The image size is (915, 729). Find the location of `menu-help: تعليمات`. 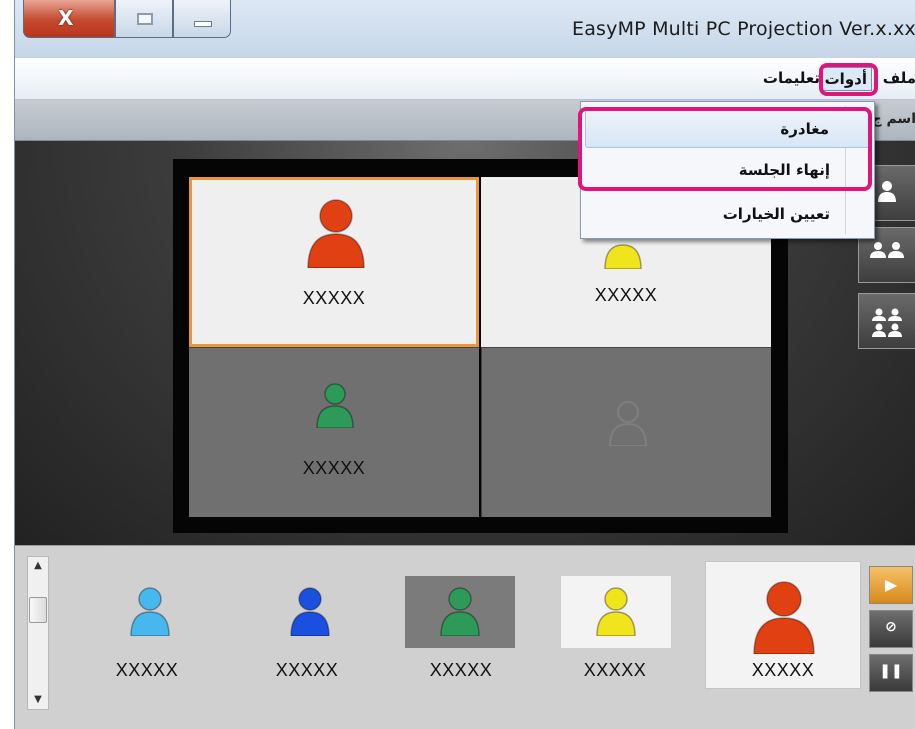

menu-help: تعليمات is located at coordinates (791, 78).